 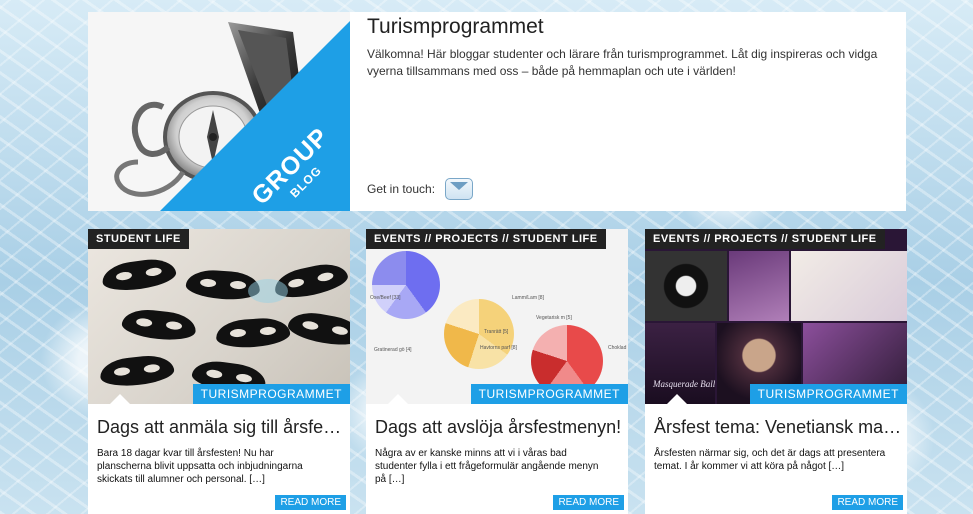 I want to click on image-caption: Masquerade Ball, so click(x=684, y=384).